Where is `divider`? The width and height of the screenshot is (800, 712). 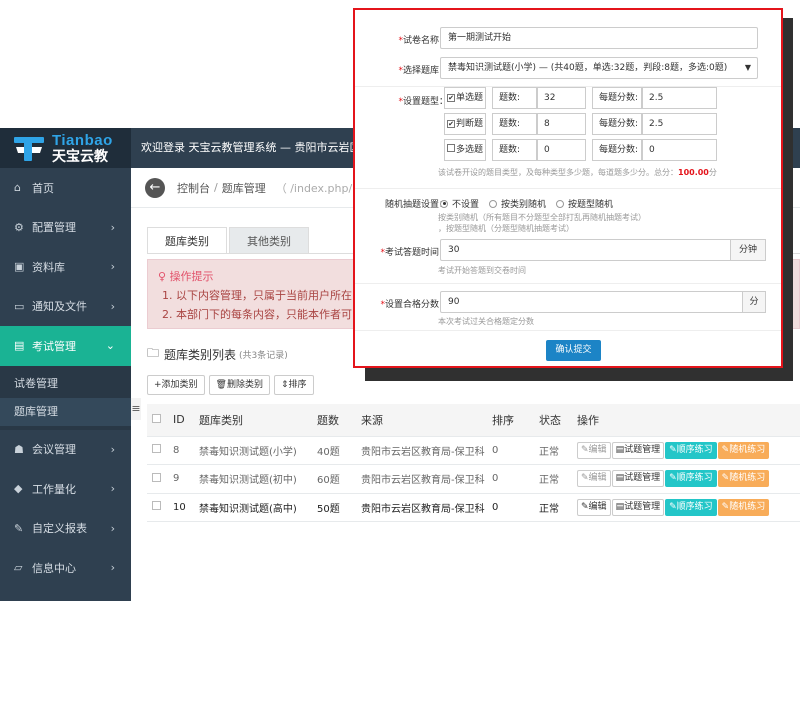
divider is located at coordinates (568, 188).